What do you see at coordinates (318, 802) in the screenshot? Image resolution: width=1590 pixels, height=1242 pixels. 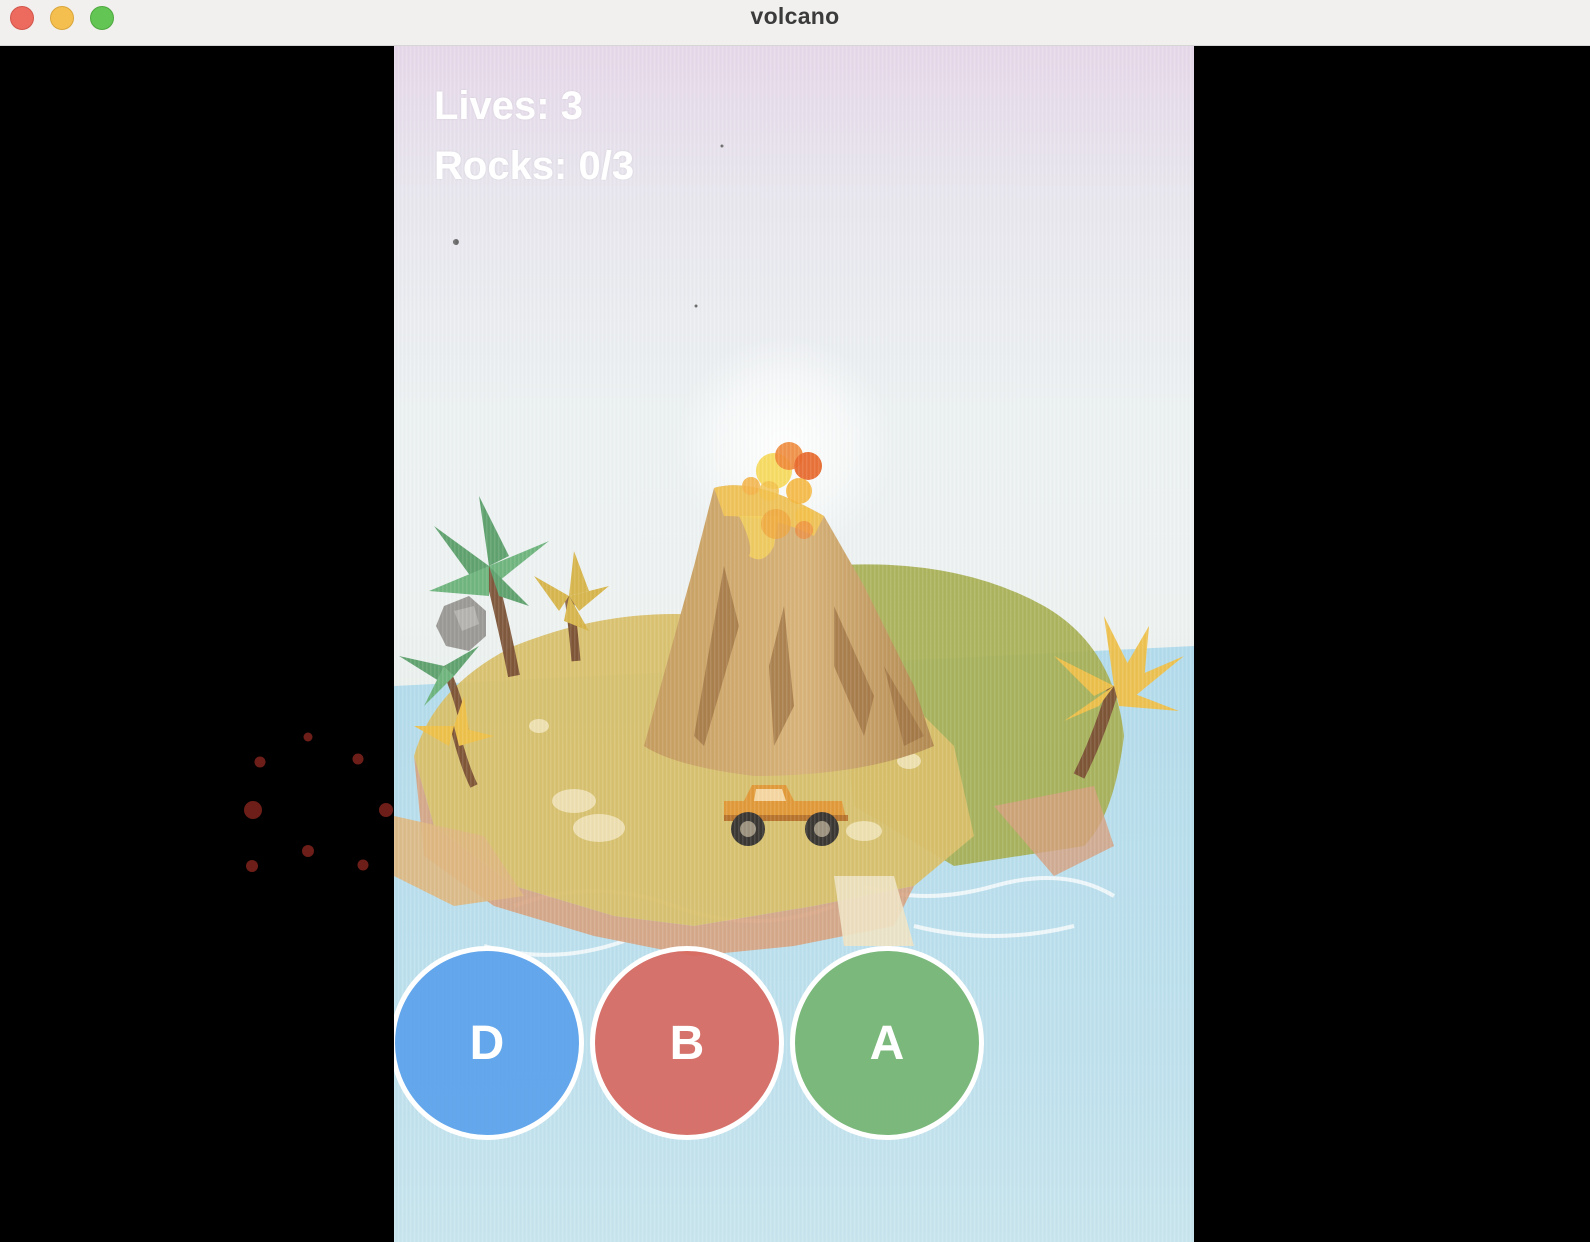 I see `particle-burst` at bounding box center [318, 802].